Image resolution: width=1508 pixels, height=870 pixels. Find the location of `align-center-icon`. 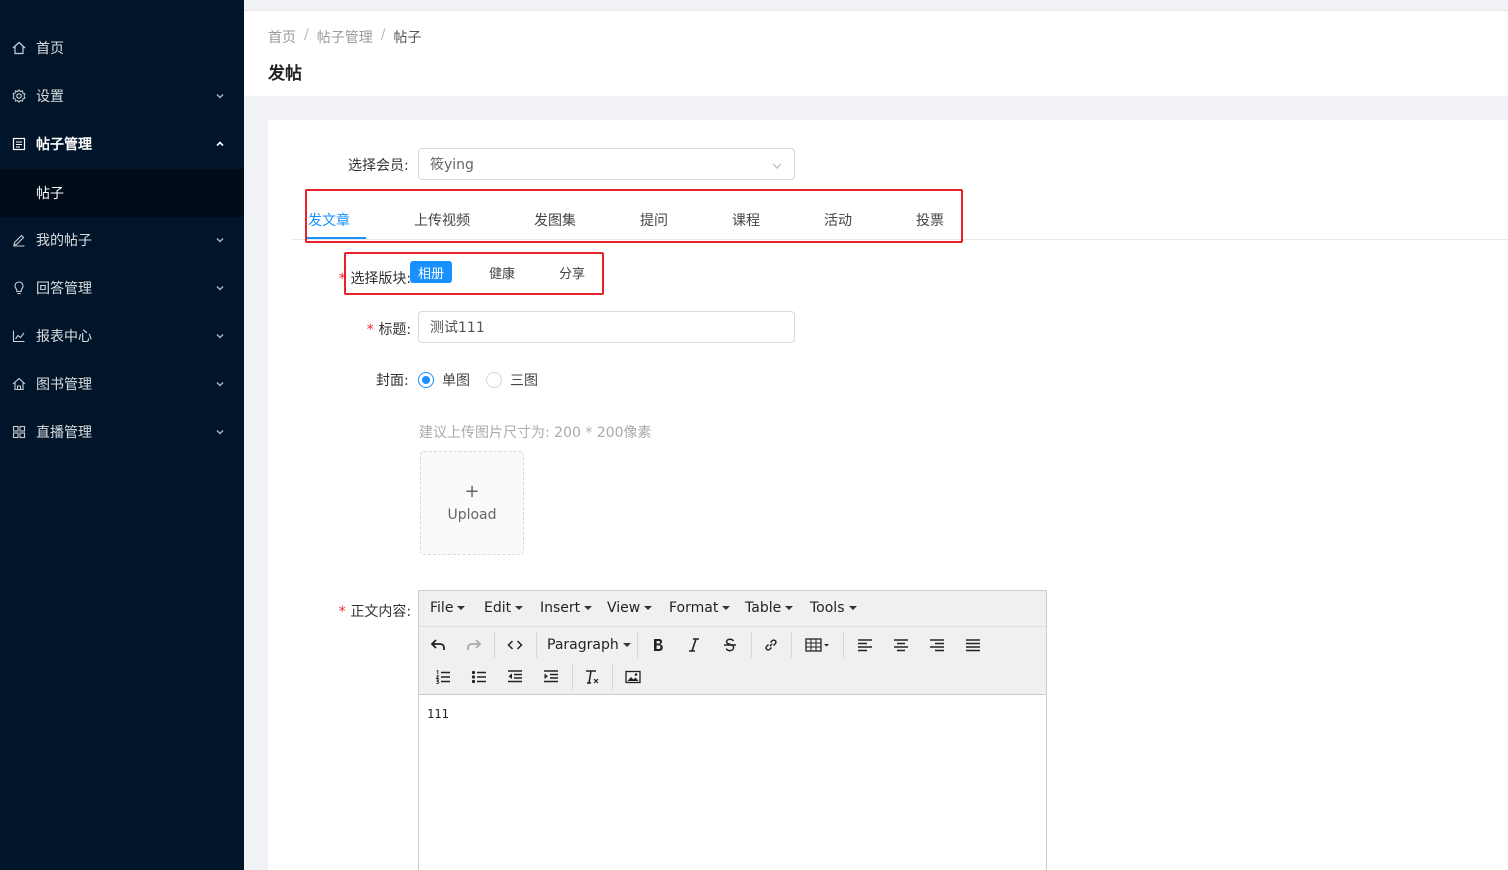

align-center-icon is located at coordinates (901, 645).